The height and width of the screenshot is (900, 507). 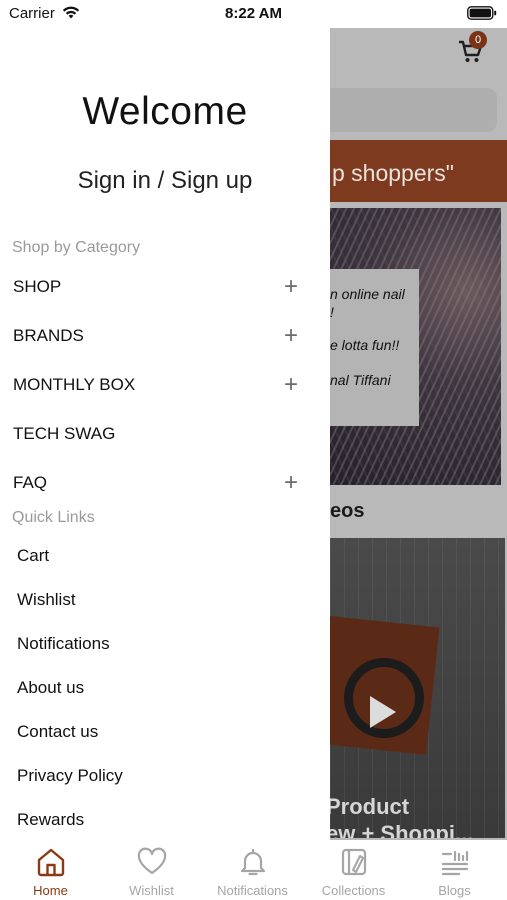 I want to click on bottom-tab-bar: Home Wishlist Notifications Collections, so click(x=253, y=870).